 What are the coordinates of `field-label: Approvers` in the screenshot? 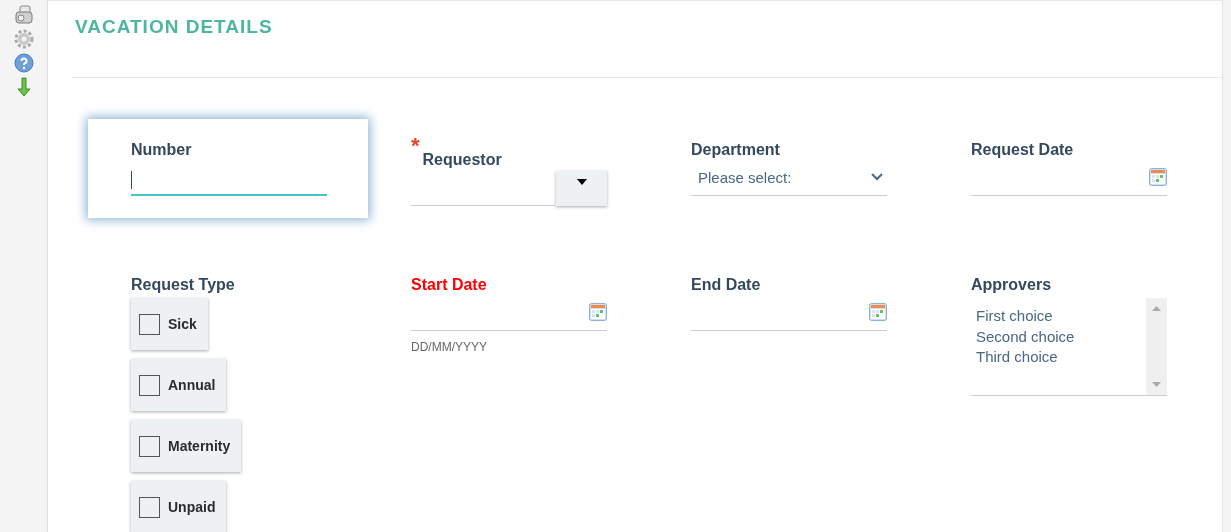 It's located at (1011, 285).